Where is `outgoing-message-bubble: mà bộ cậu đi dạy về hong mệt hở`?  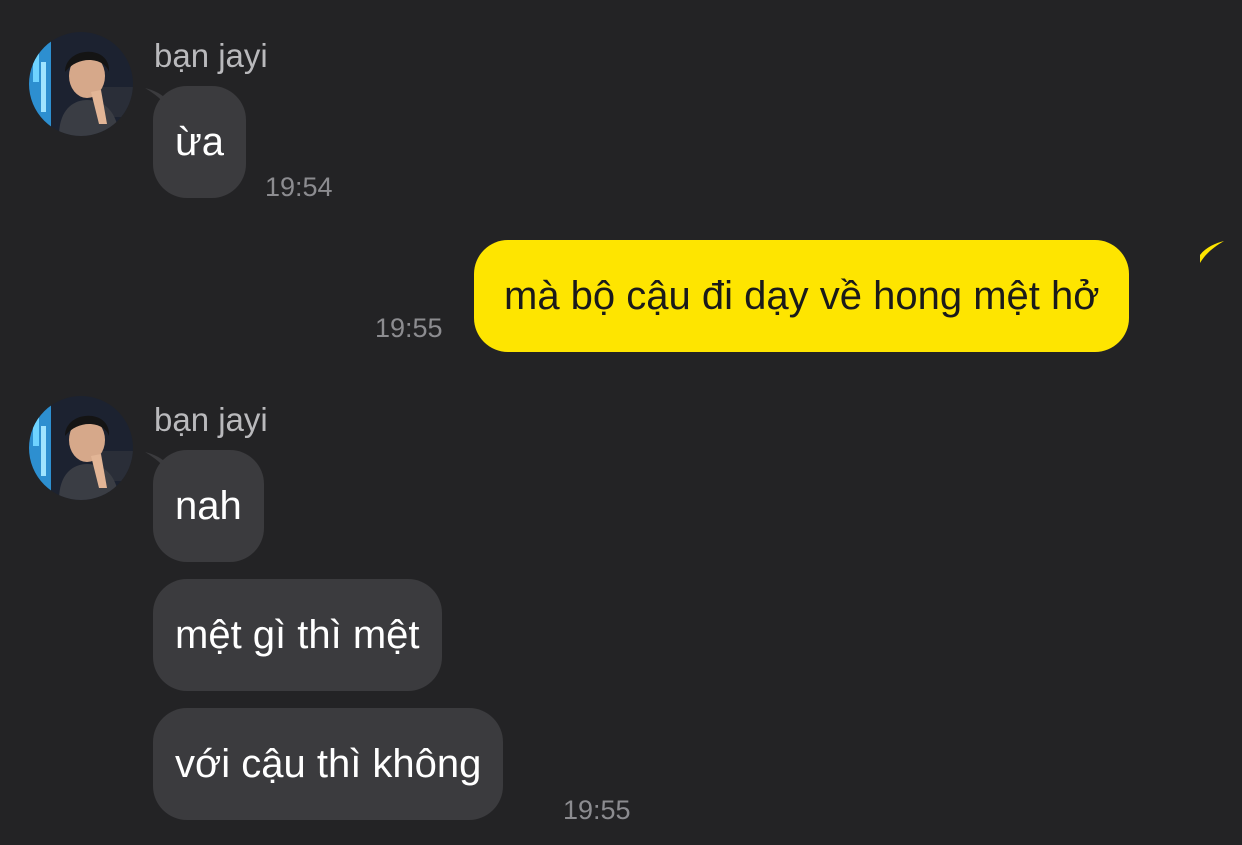
outgoing-message-bubble: mà bộ cậu đi dạy về hong mệt hở is located at coordinates (802, 296).